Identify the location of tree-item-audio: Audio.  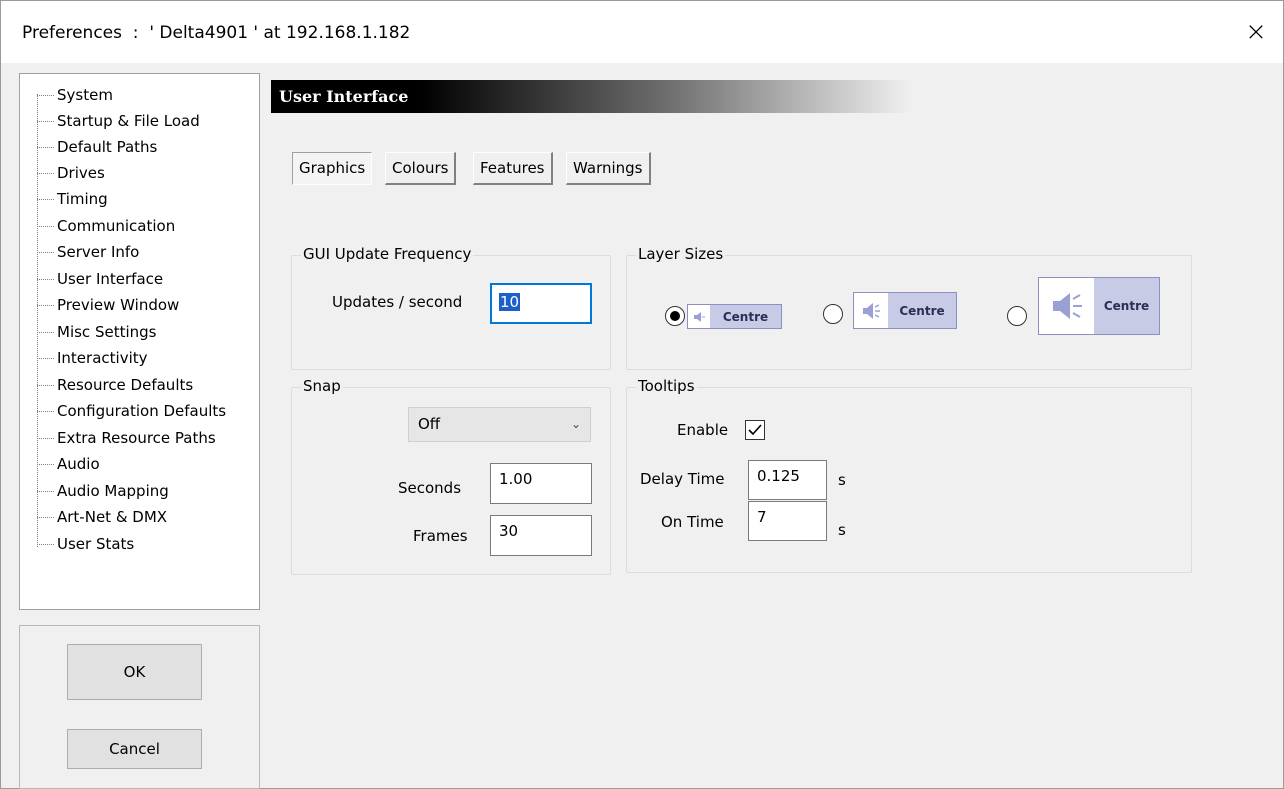
(68, 464).